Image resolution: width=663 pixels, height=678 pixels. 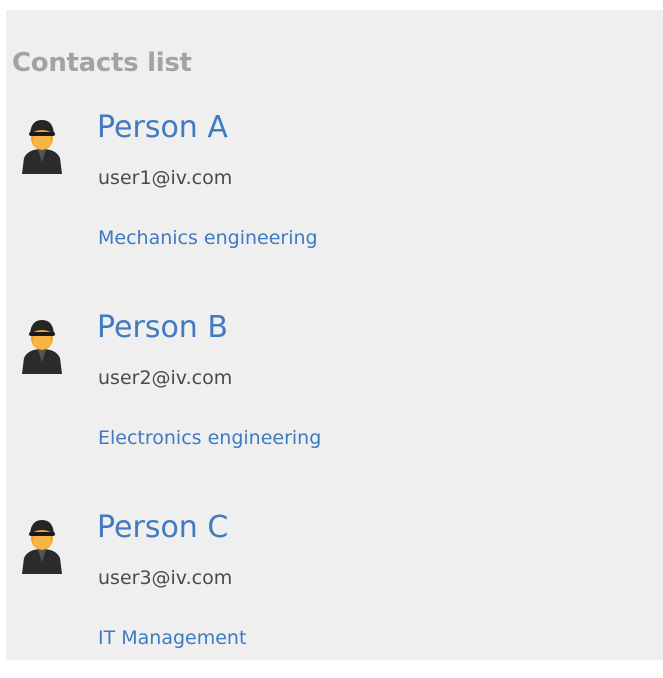 What do you see at coordinates (165, 178) in the screenshot?
I see `contact-email: user1@iv.com` at bounding box center [165, 178].